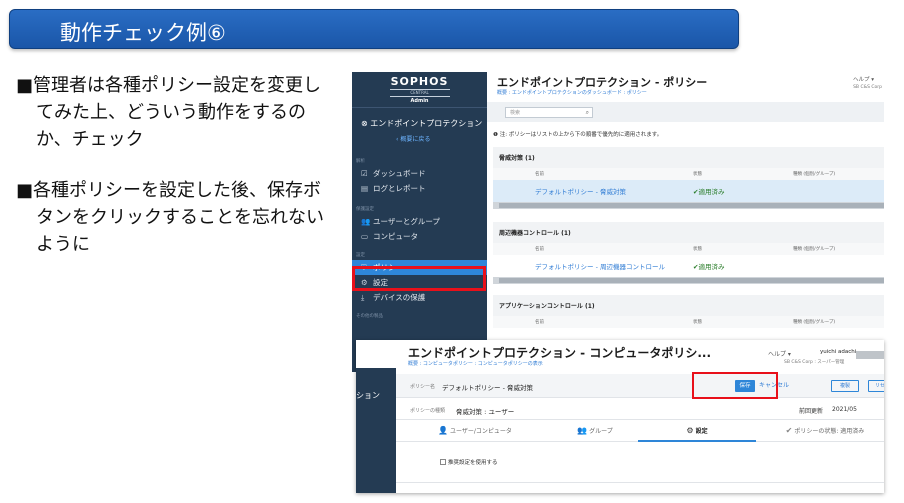 The height and width of the screenshot is (503, 904). I want to click on save-highlight-box, so click(735, 385).